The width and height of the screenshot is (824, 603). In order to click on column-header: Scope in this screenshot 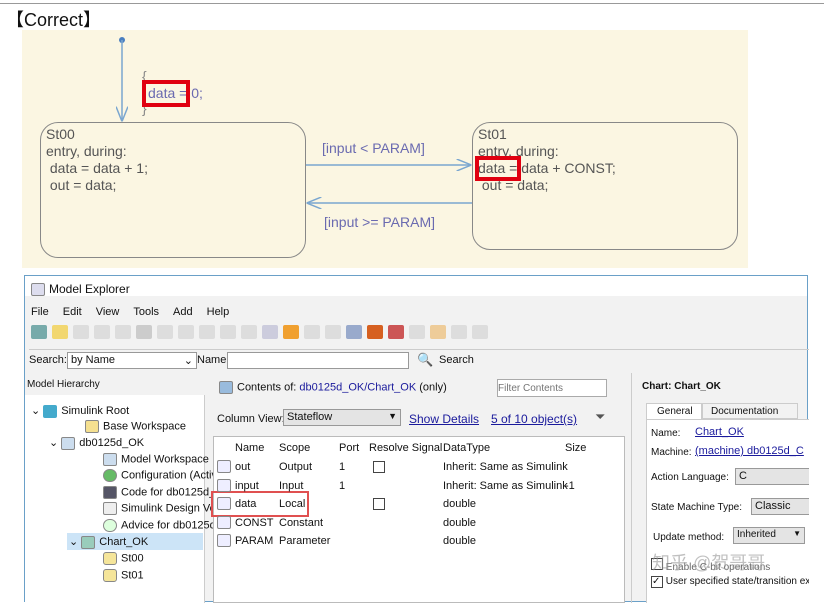, I will do `click(294, 448)`.